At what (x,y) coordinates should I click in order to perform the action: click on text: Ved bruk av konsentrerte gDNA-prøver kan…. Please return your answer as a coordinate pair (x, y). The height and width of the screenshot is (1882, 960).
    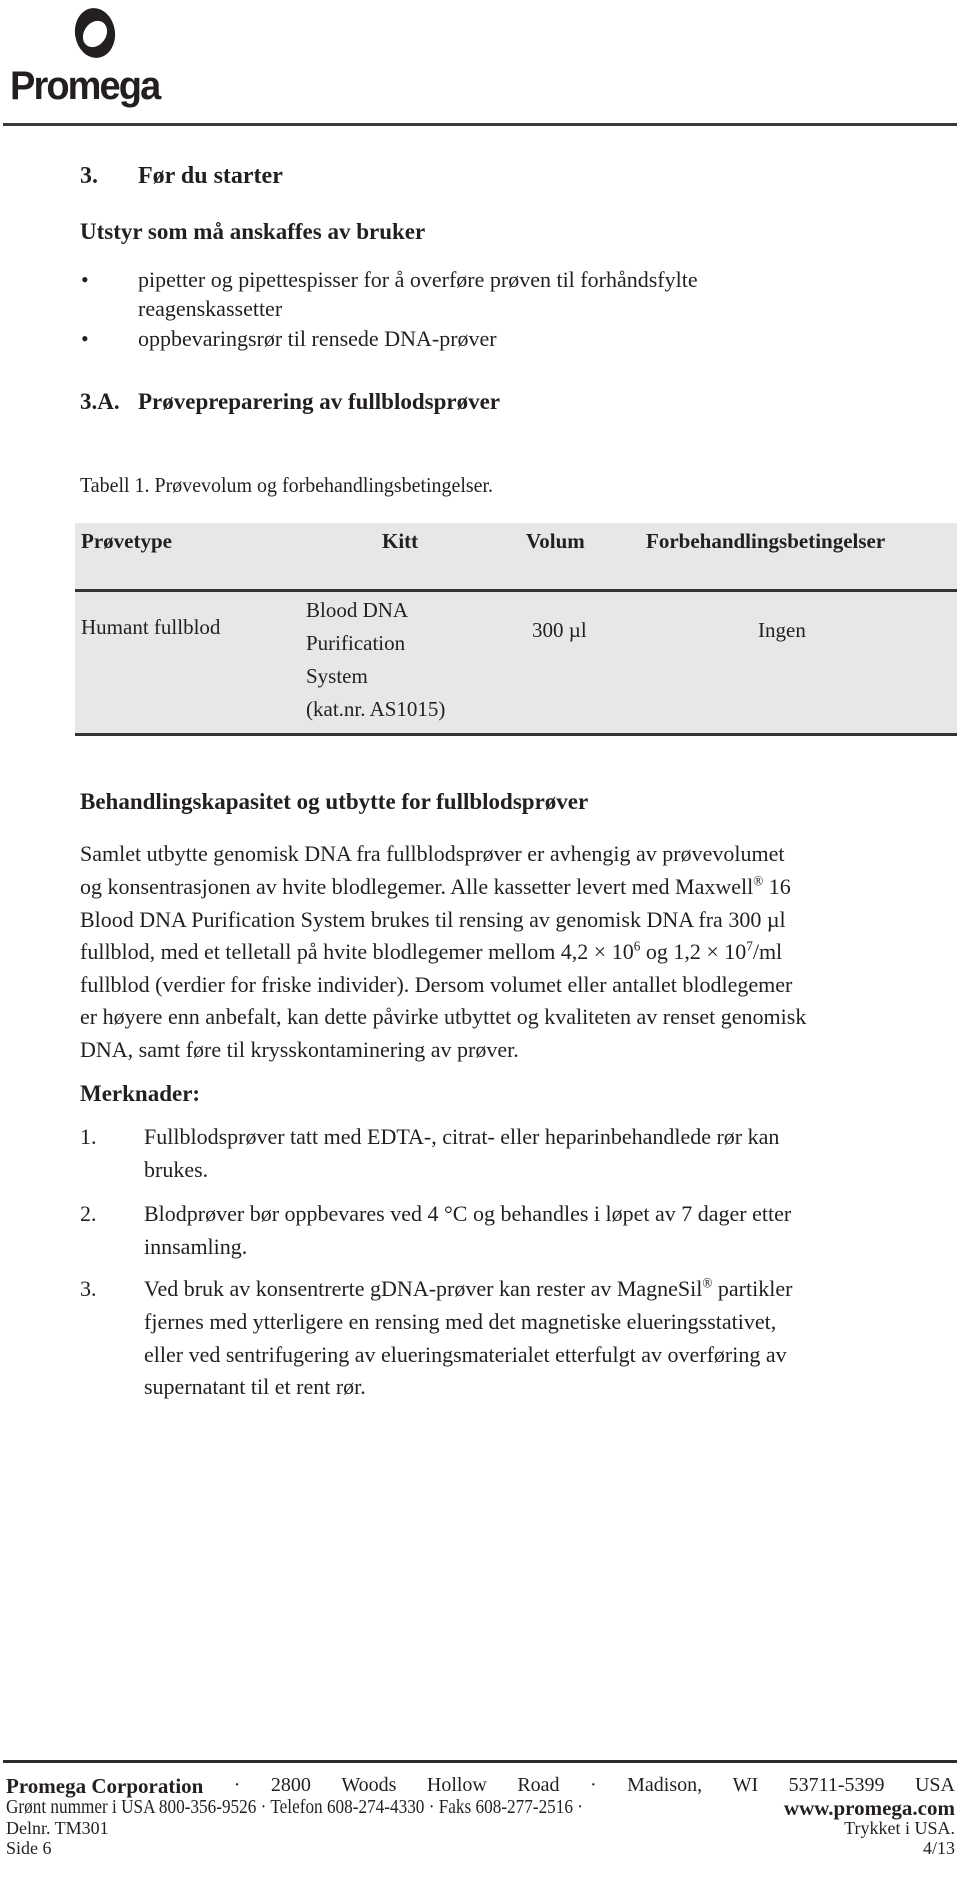
    Looking at the image, I should click on (423, 1288).